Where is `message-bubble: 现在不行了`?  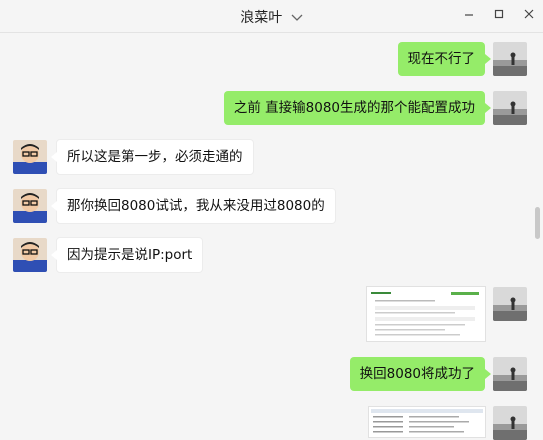
message-bubble: 现在不行了 is located at coordinates (444, 59).